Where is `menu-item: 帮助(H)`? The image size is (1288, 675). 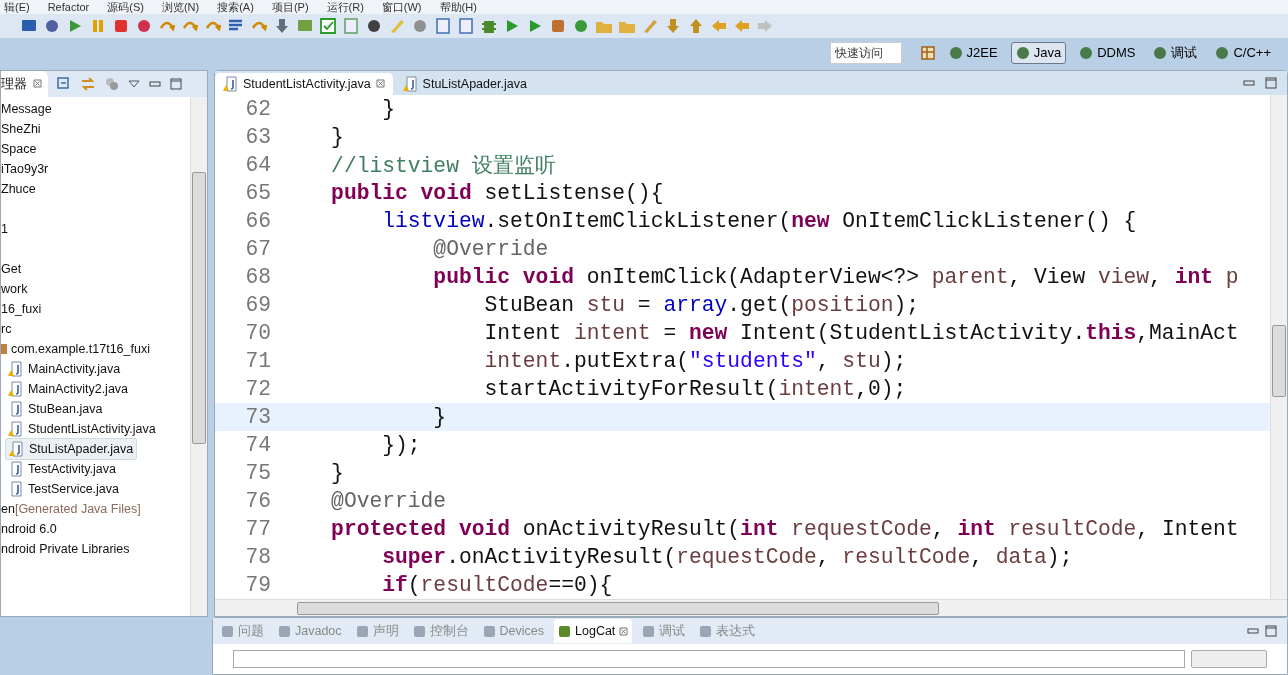
menu-item: 帮助(H) is located at coordinates (458, 7).